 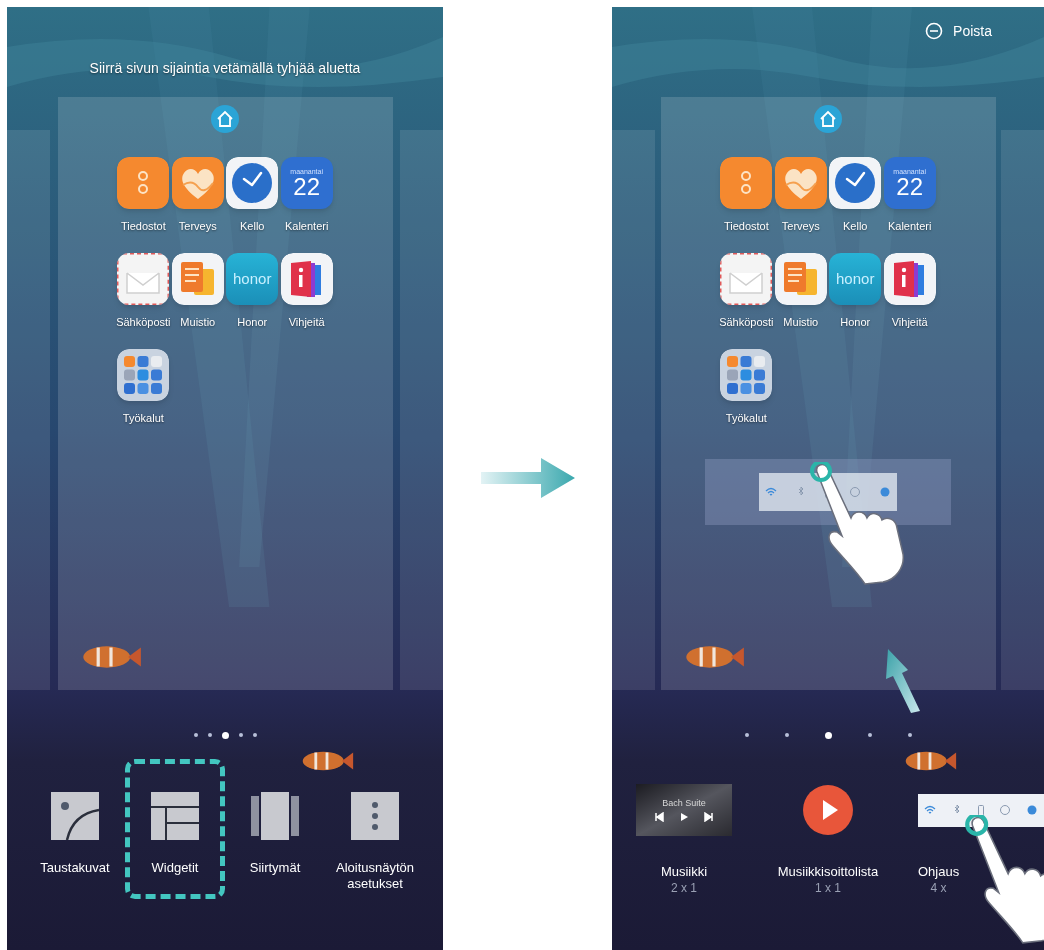 I want to click on remove-button: Poista, so click(x=958, y=31).